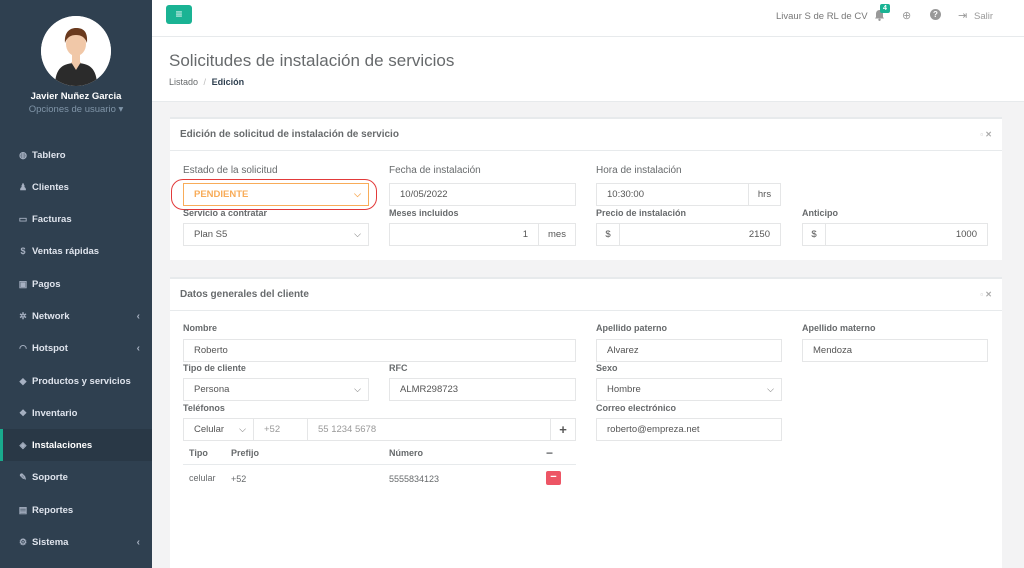 This screenshot has width=1024, height=568. Describe the element at coordinates (588, 18) in the screenshot. I see `top-navbar: ≡ Livaur S de RL de CV 4 ⊕ ? ⇥ Salir` at that location.